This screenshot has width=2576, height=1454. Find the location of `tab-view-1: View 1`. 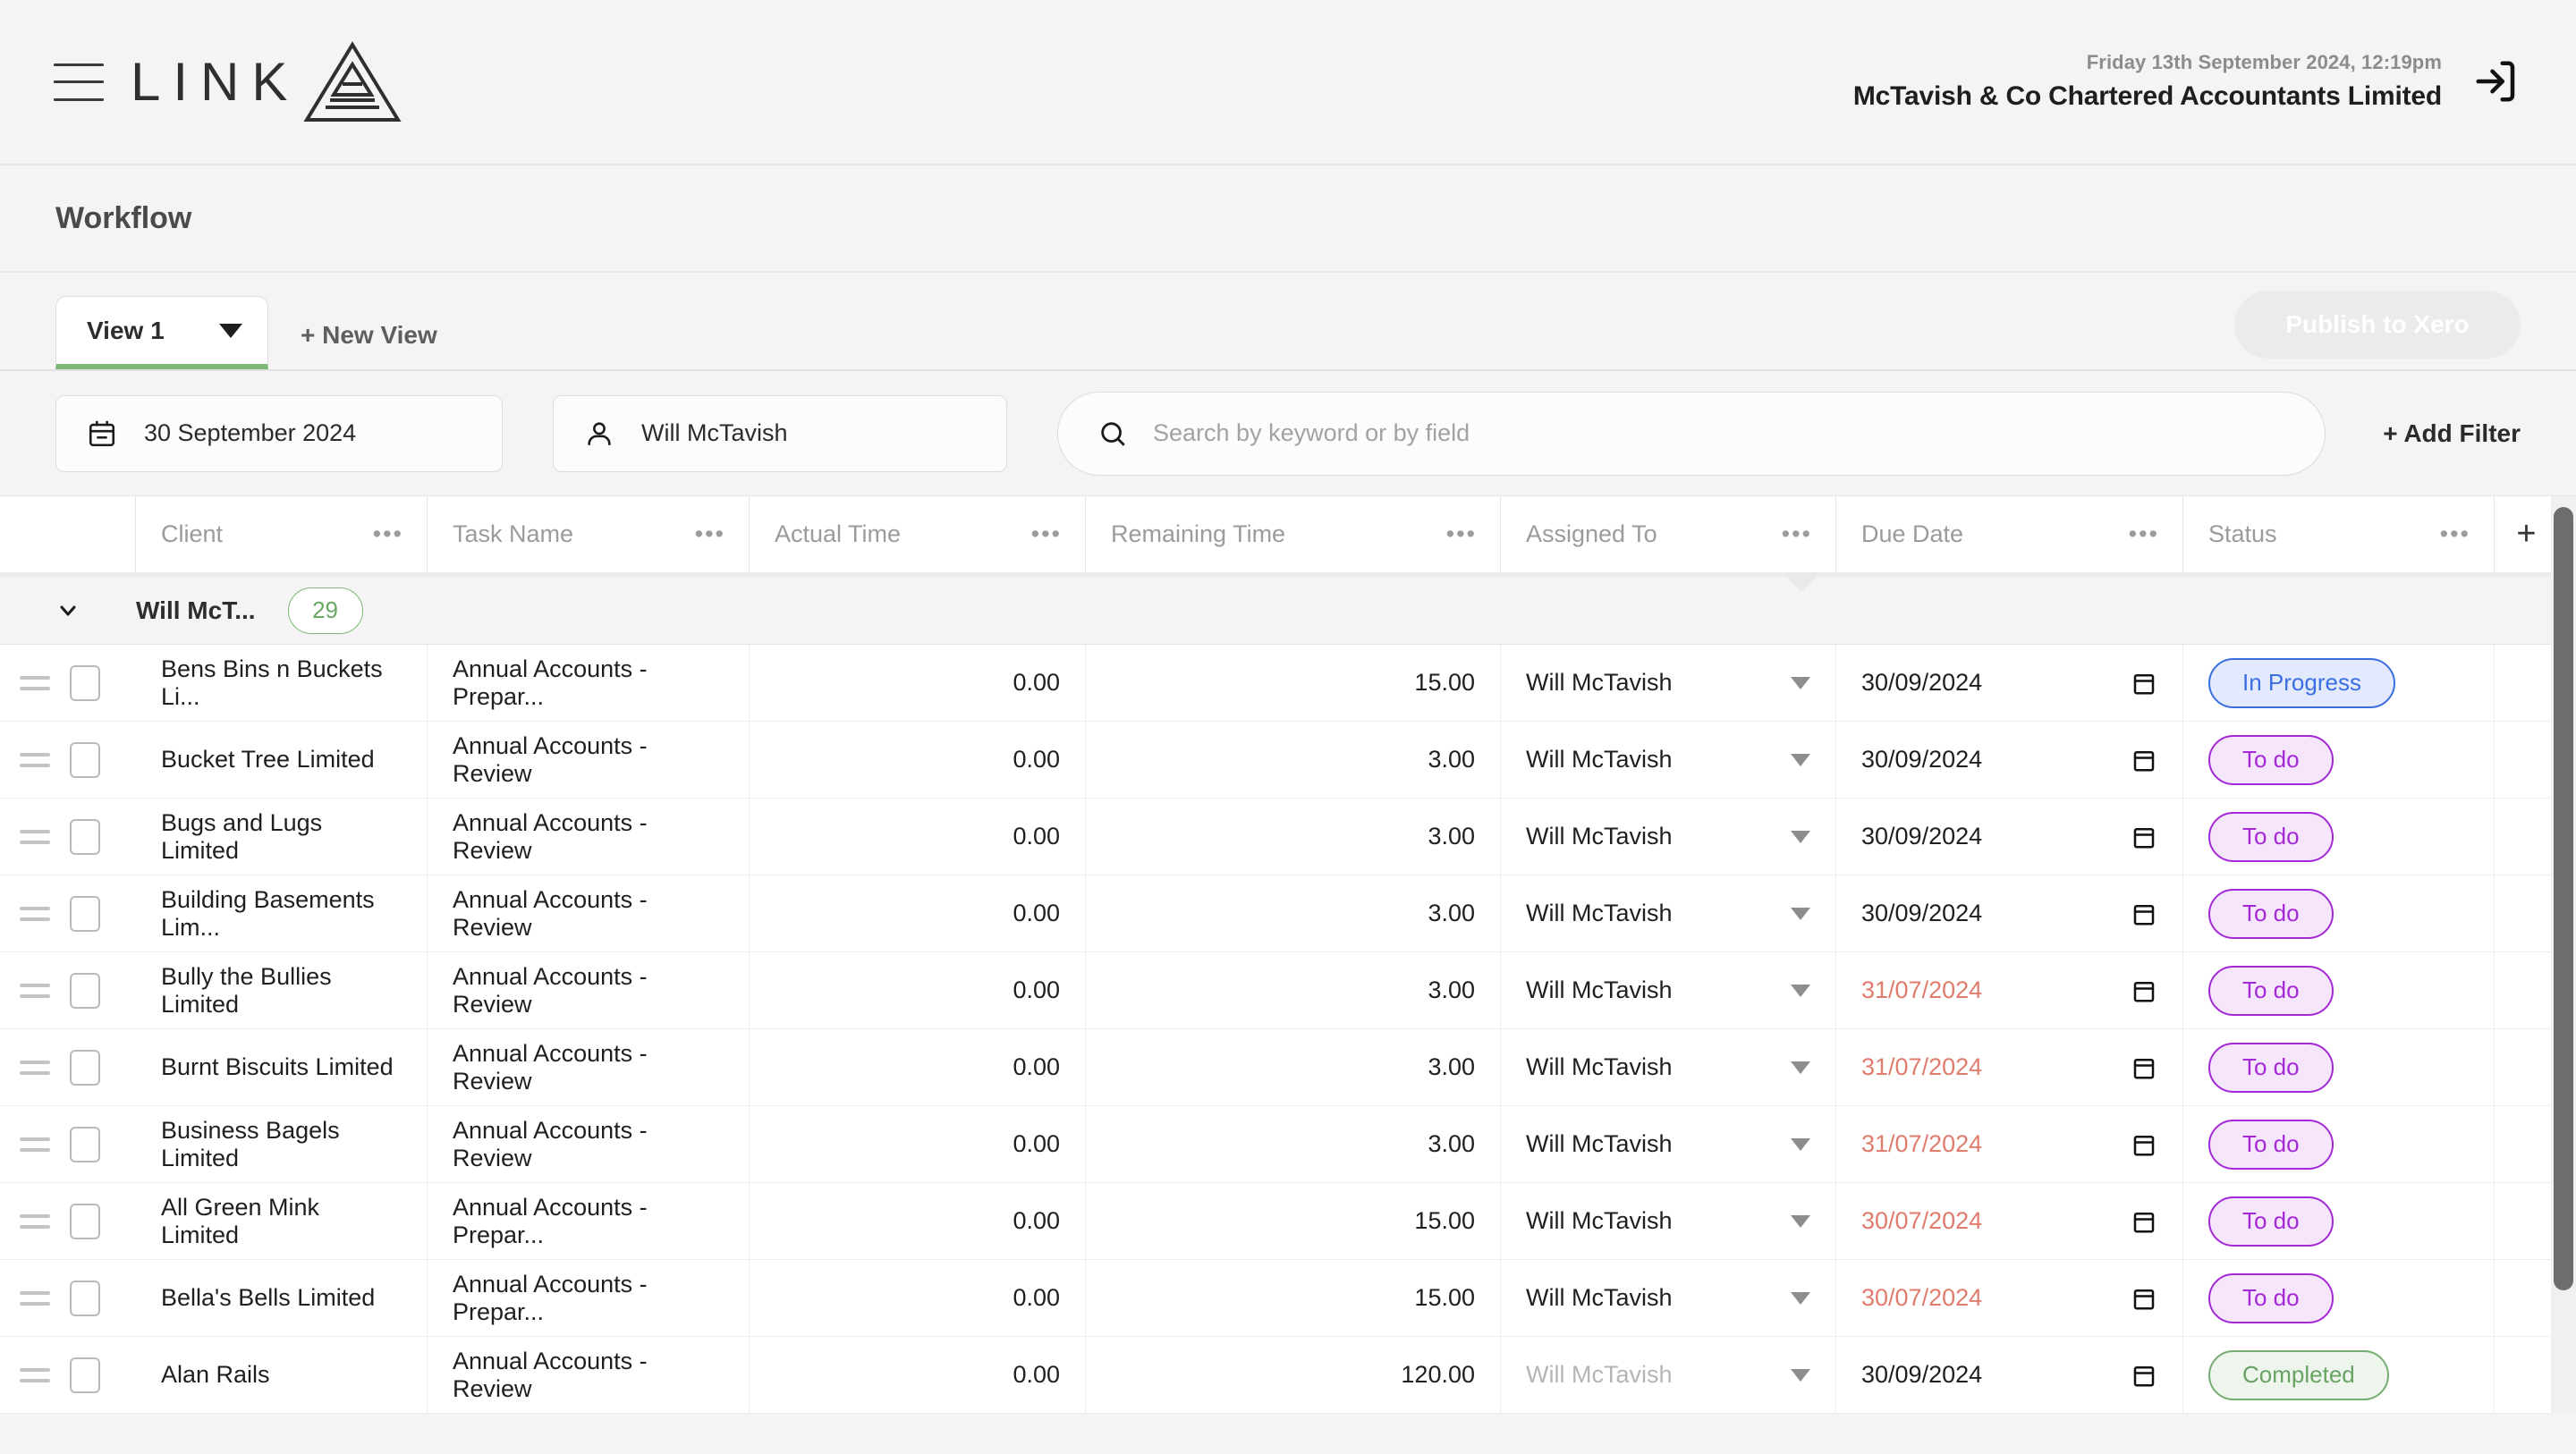

tab-view-1: View 1 is located at coordinates (161, 332).